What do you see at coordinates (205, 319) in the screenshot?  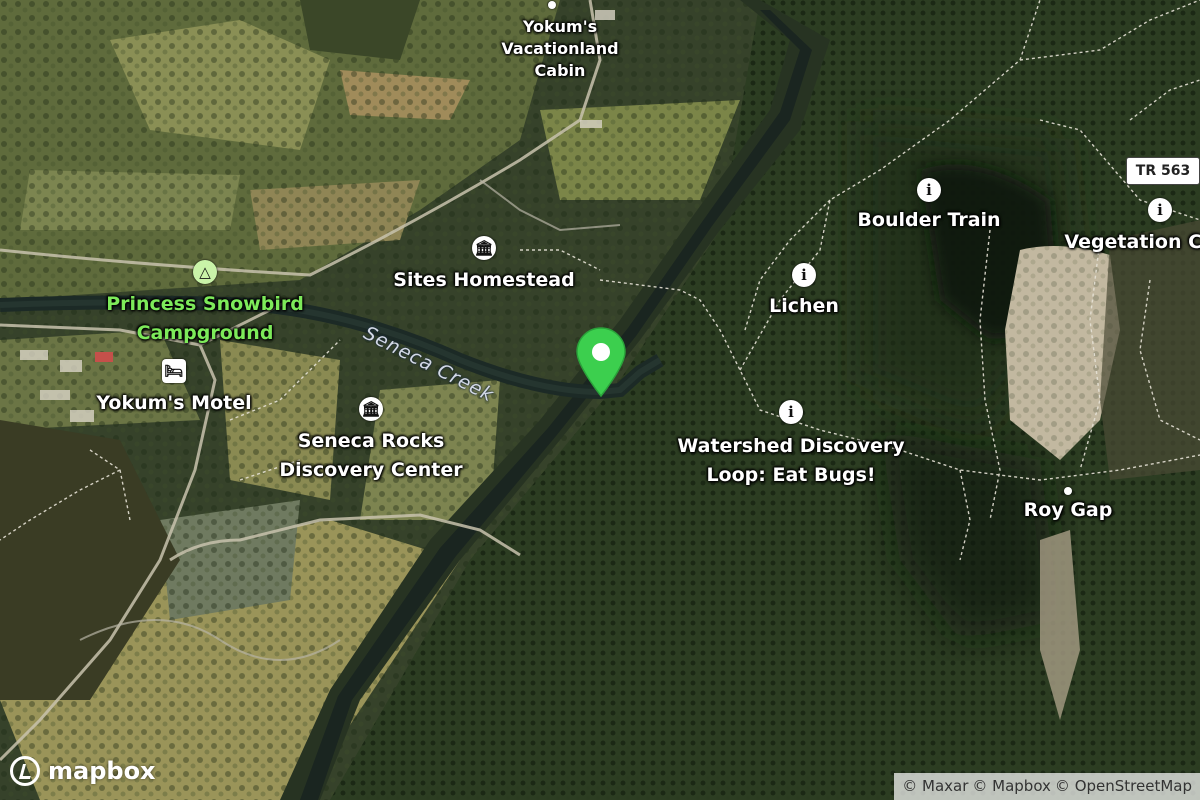 I see `label-princess-snowbird: Princess Snowbird Campground` at bounding box center [205, 319].